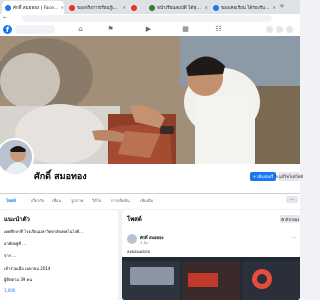 This screenshot has width=320, height=300. I want to click on tab-photos: รูปภาพ, so click(77, 200).